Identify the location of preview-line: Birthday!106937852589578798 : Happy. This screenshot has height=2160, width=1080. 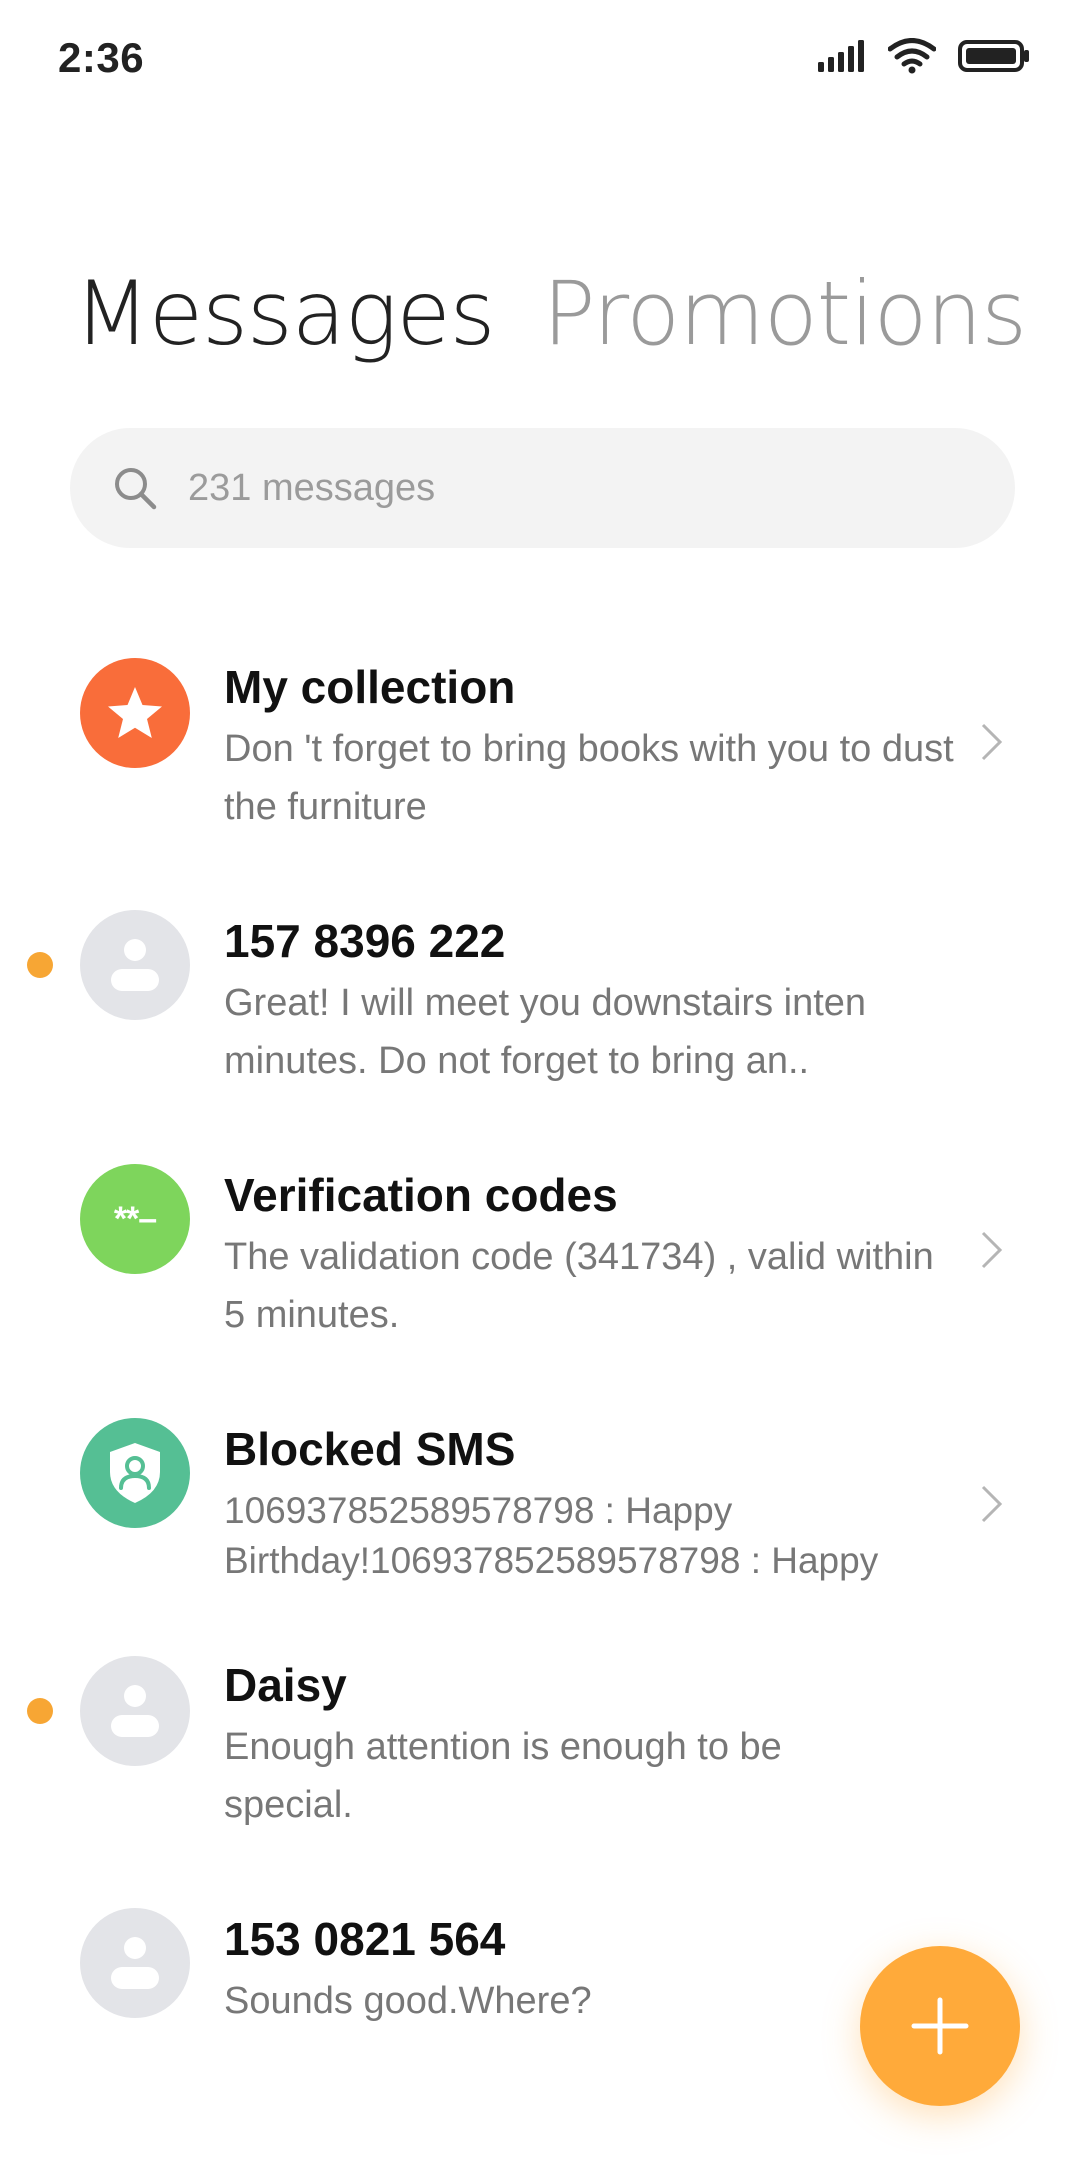
(551, 1560).